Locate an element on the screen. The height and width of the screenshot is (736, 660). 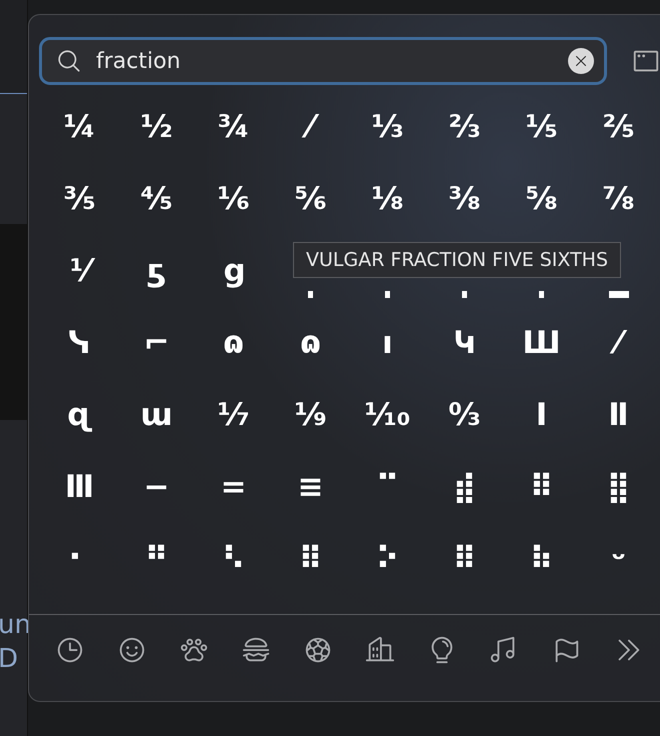
character-cell: ⅑ is located at coordinates (310, 415).